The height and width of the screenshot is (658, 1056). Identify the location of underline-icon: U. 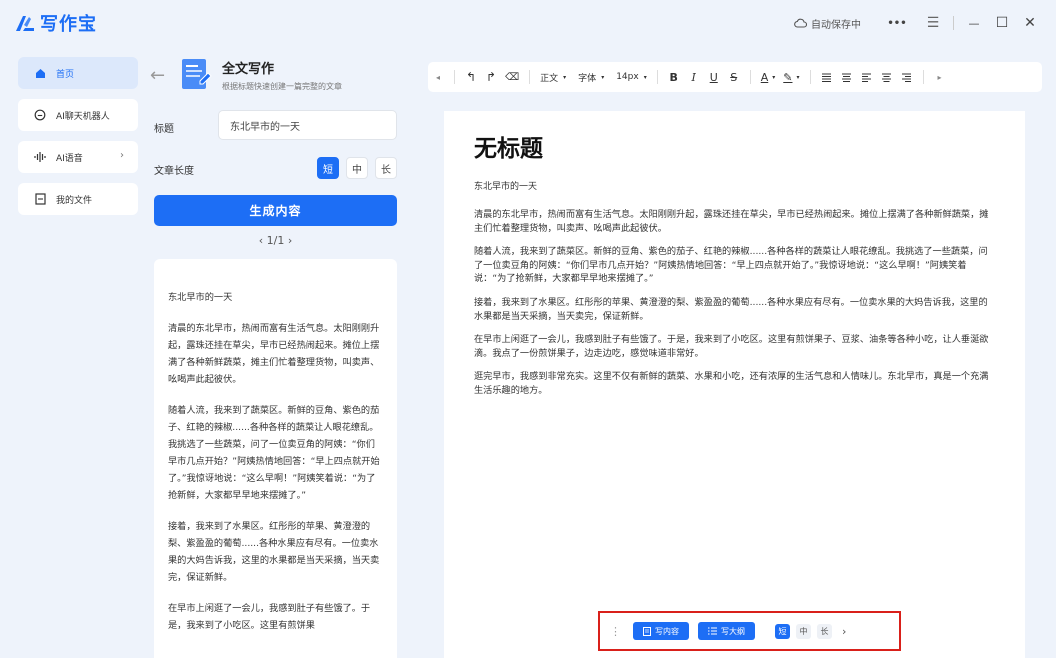
(714, 77).